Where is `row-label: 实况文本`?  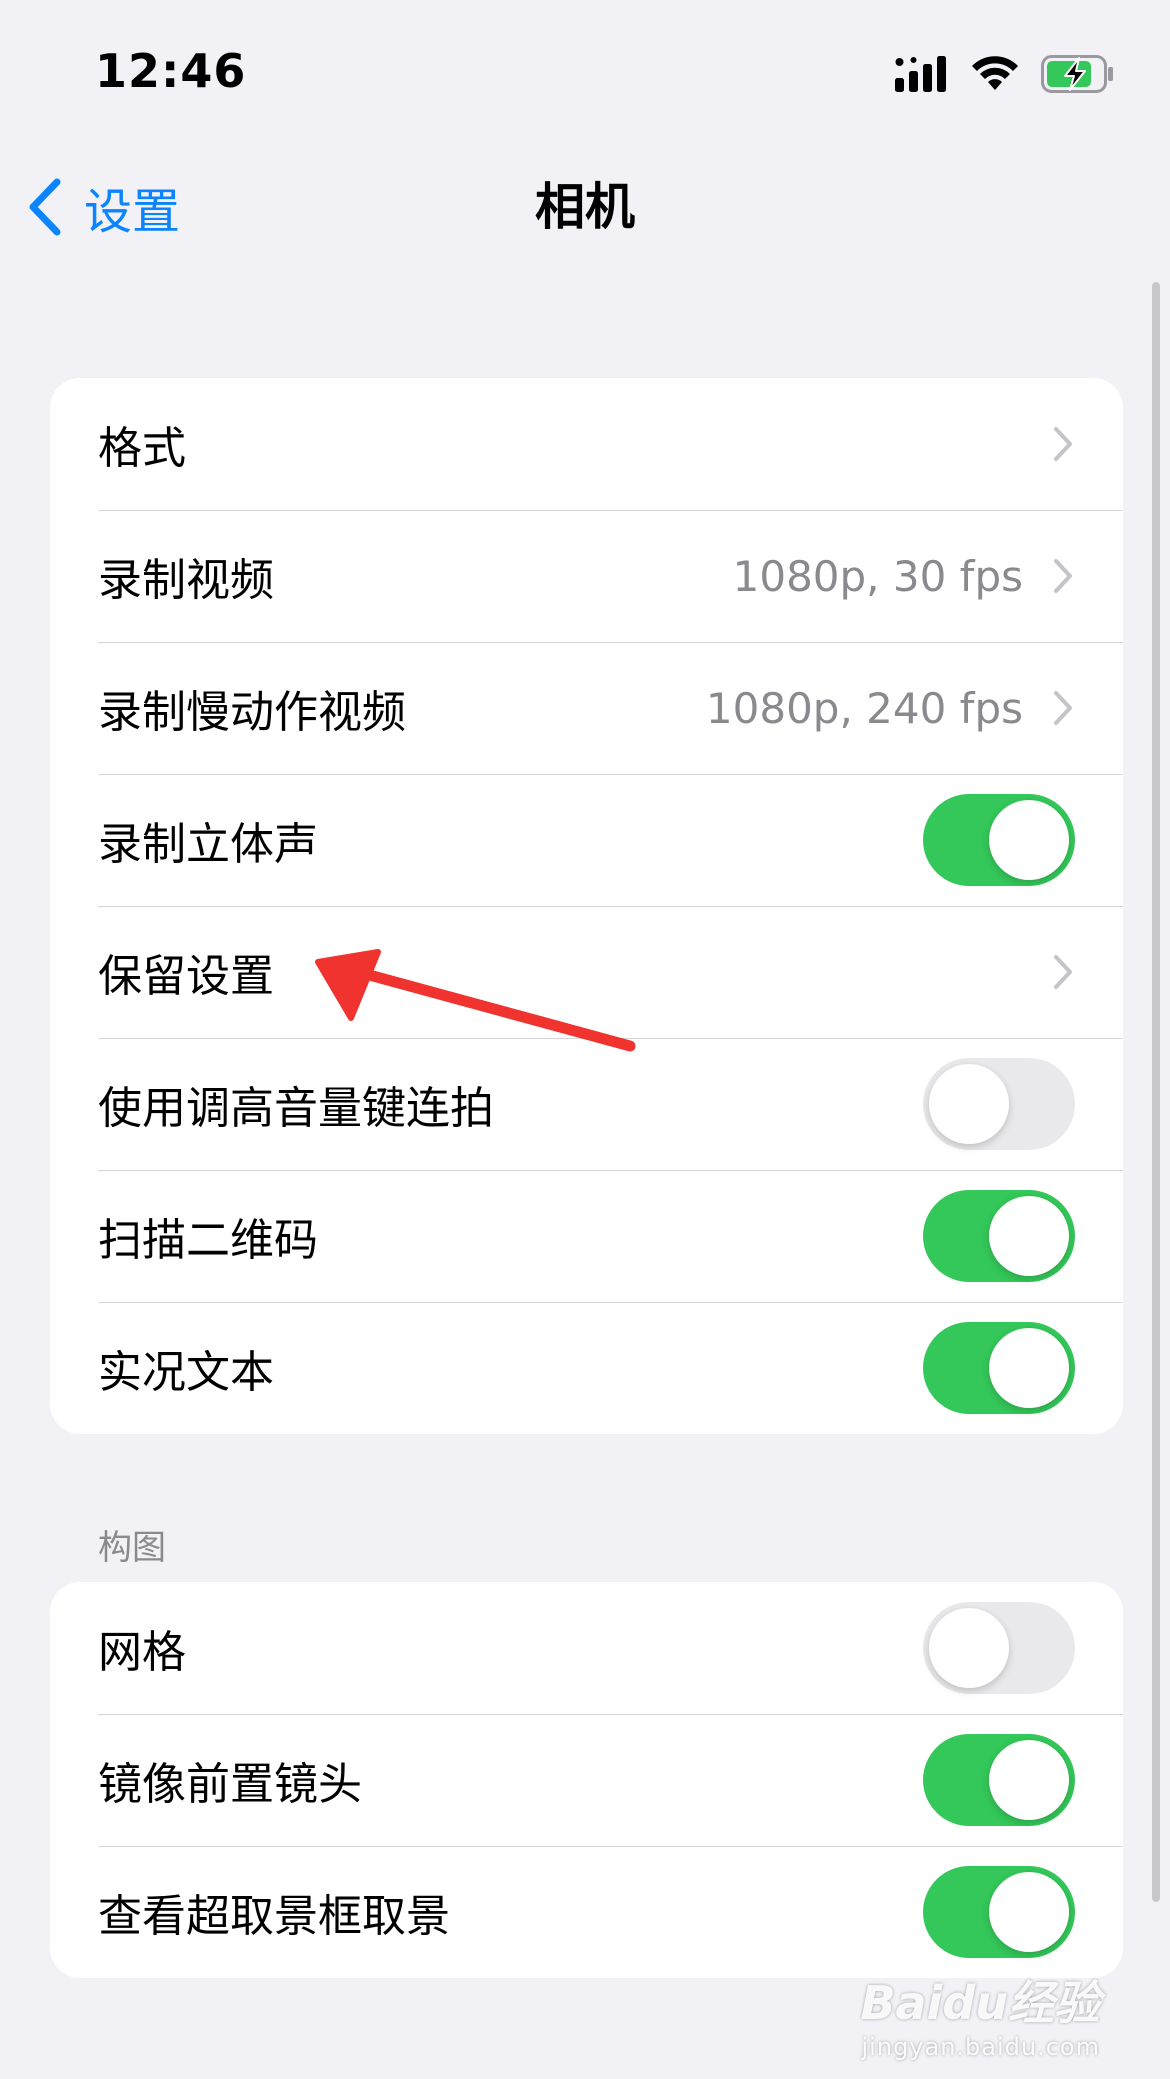
row-label: 实况文本 is located at coordinates (186, 1372).